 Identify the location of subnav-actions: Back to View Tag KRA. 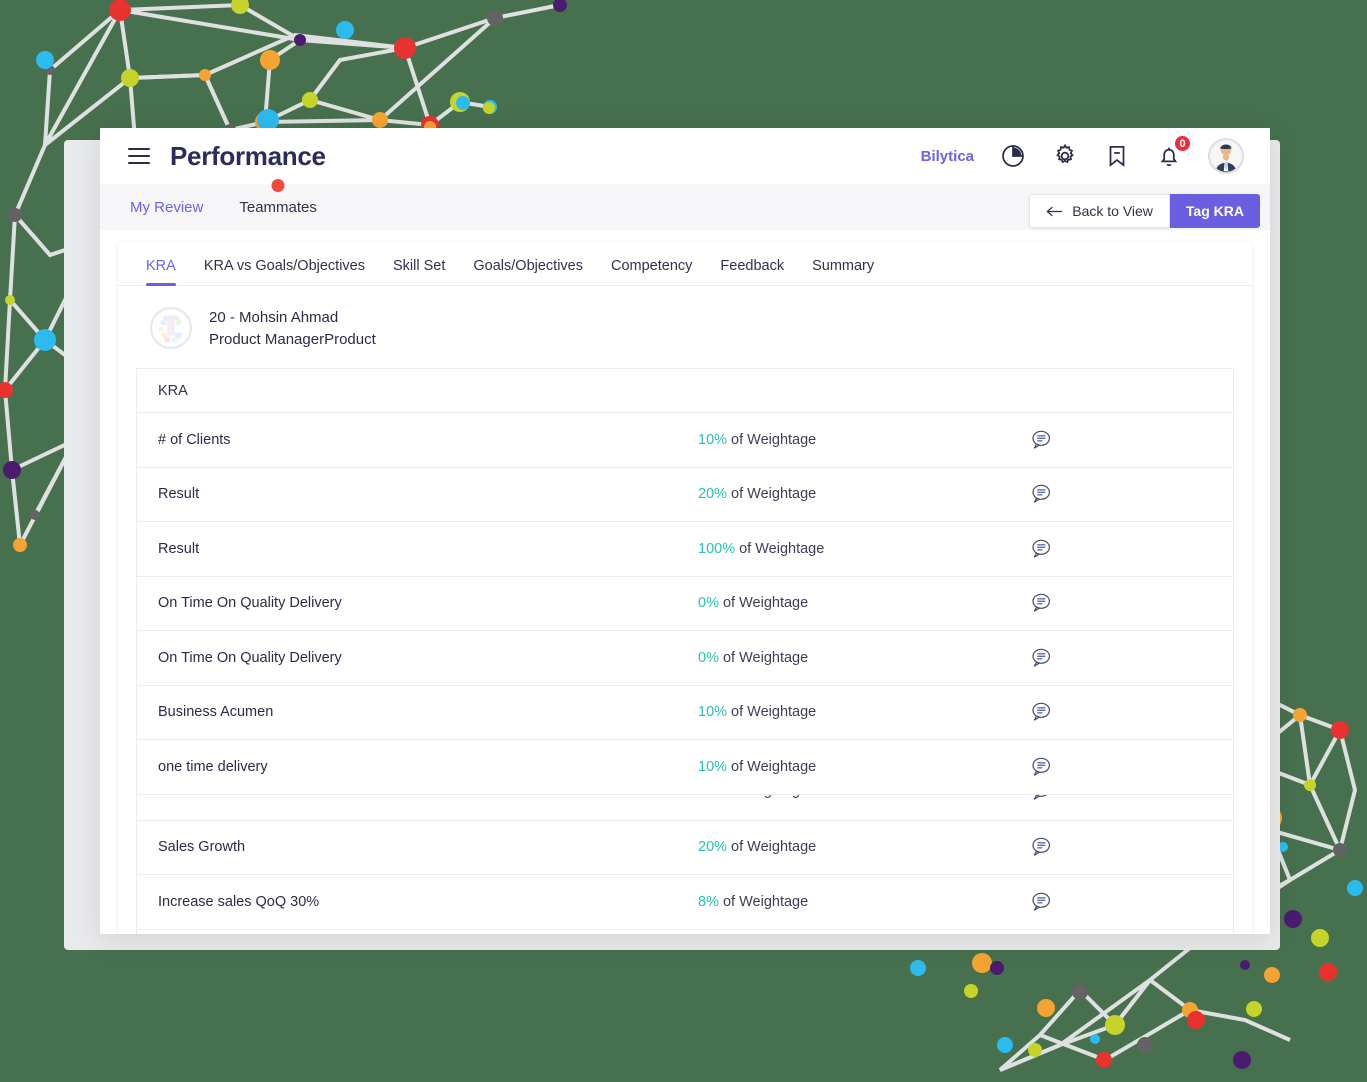
(1144, 211).